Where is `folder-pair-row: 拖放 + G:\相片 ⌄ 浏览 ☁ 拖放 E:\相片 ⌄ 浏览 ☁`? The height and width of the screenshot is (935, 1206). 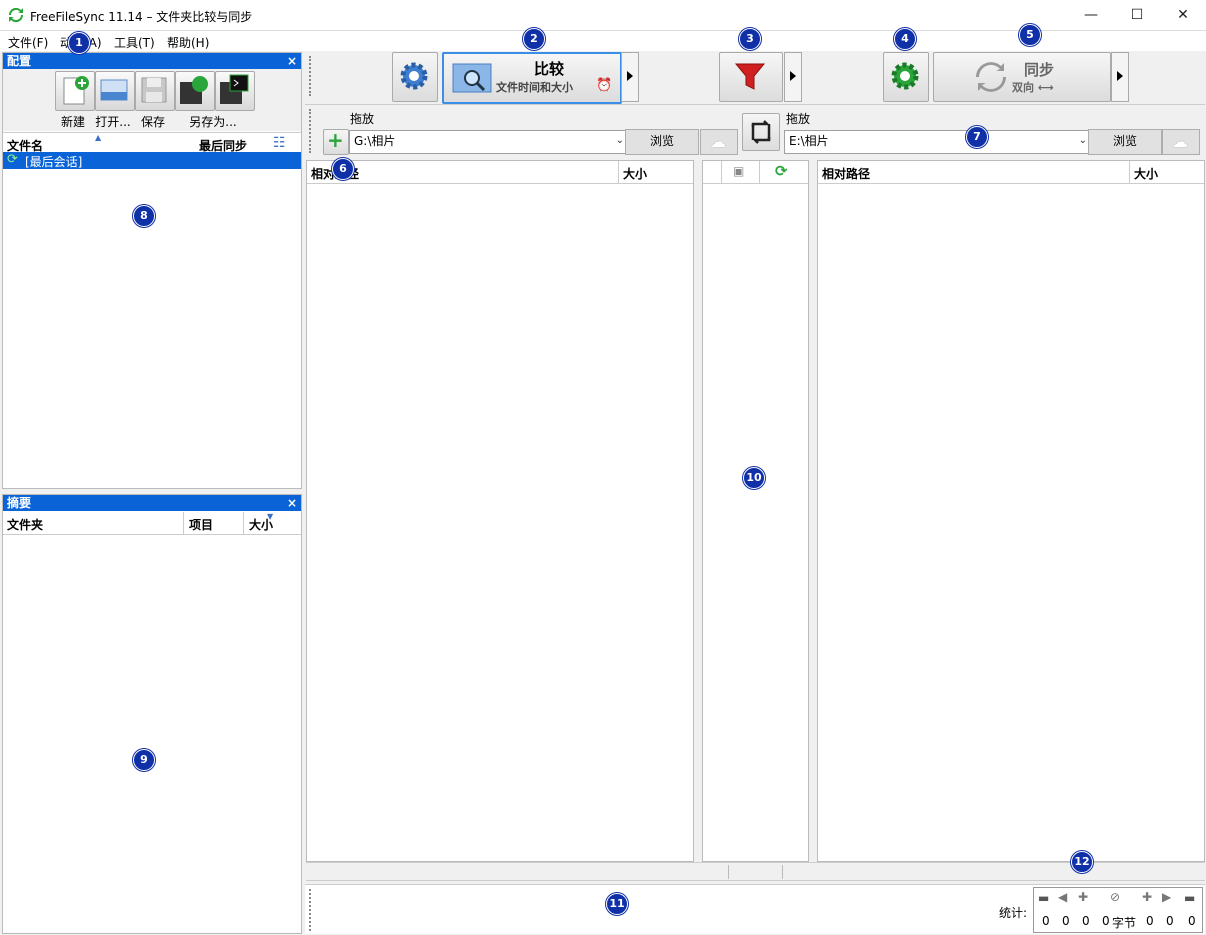
folder-pair-row: 拖放 + G:\相片 ⌄ 浏览 ☁ 拖放 E:\相片 ⌄ 浏览 ☁ is located at coordinates (755, 130).